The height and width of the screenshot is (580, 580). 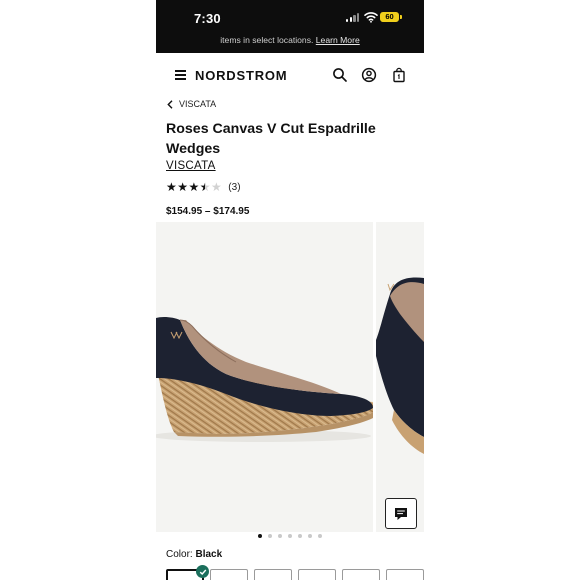 I want to click on status-bar: 7:30 60, so click(x=290, y=18).